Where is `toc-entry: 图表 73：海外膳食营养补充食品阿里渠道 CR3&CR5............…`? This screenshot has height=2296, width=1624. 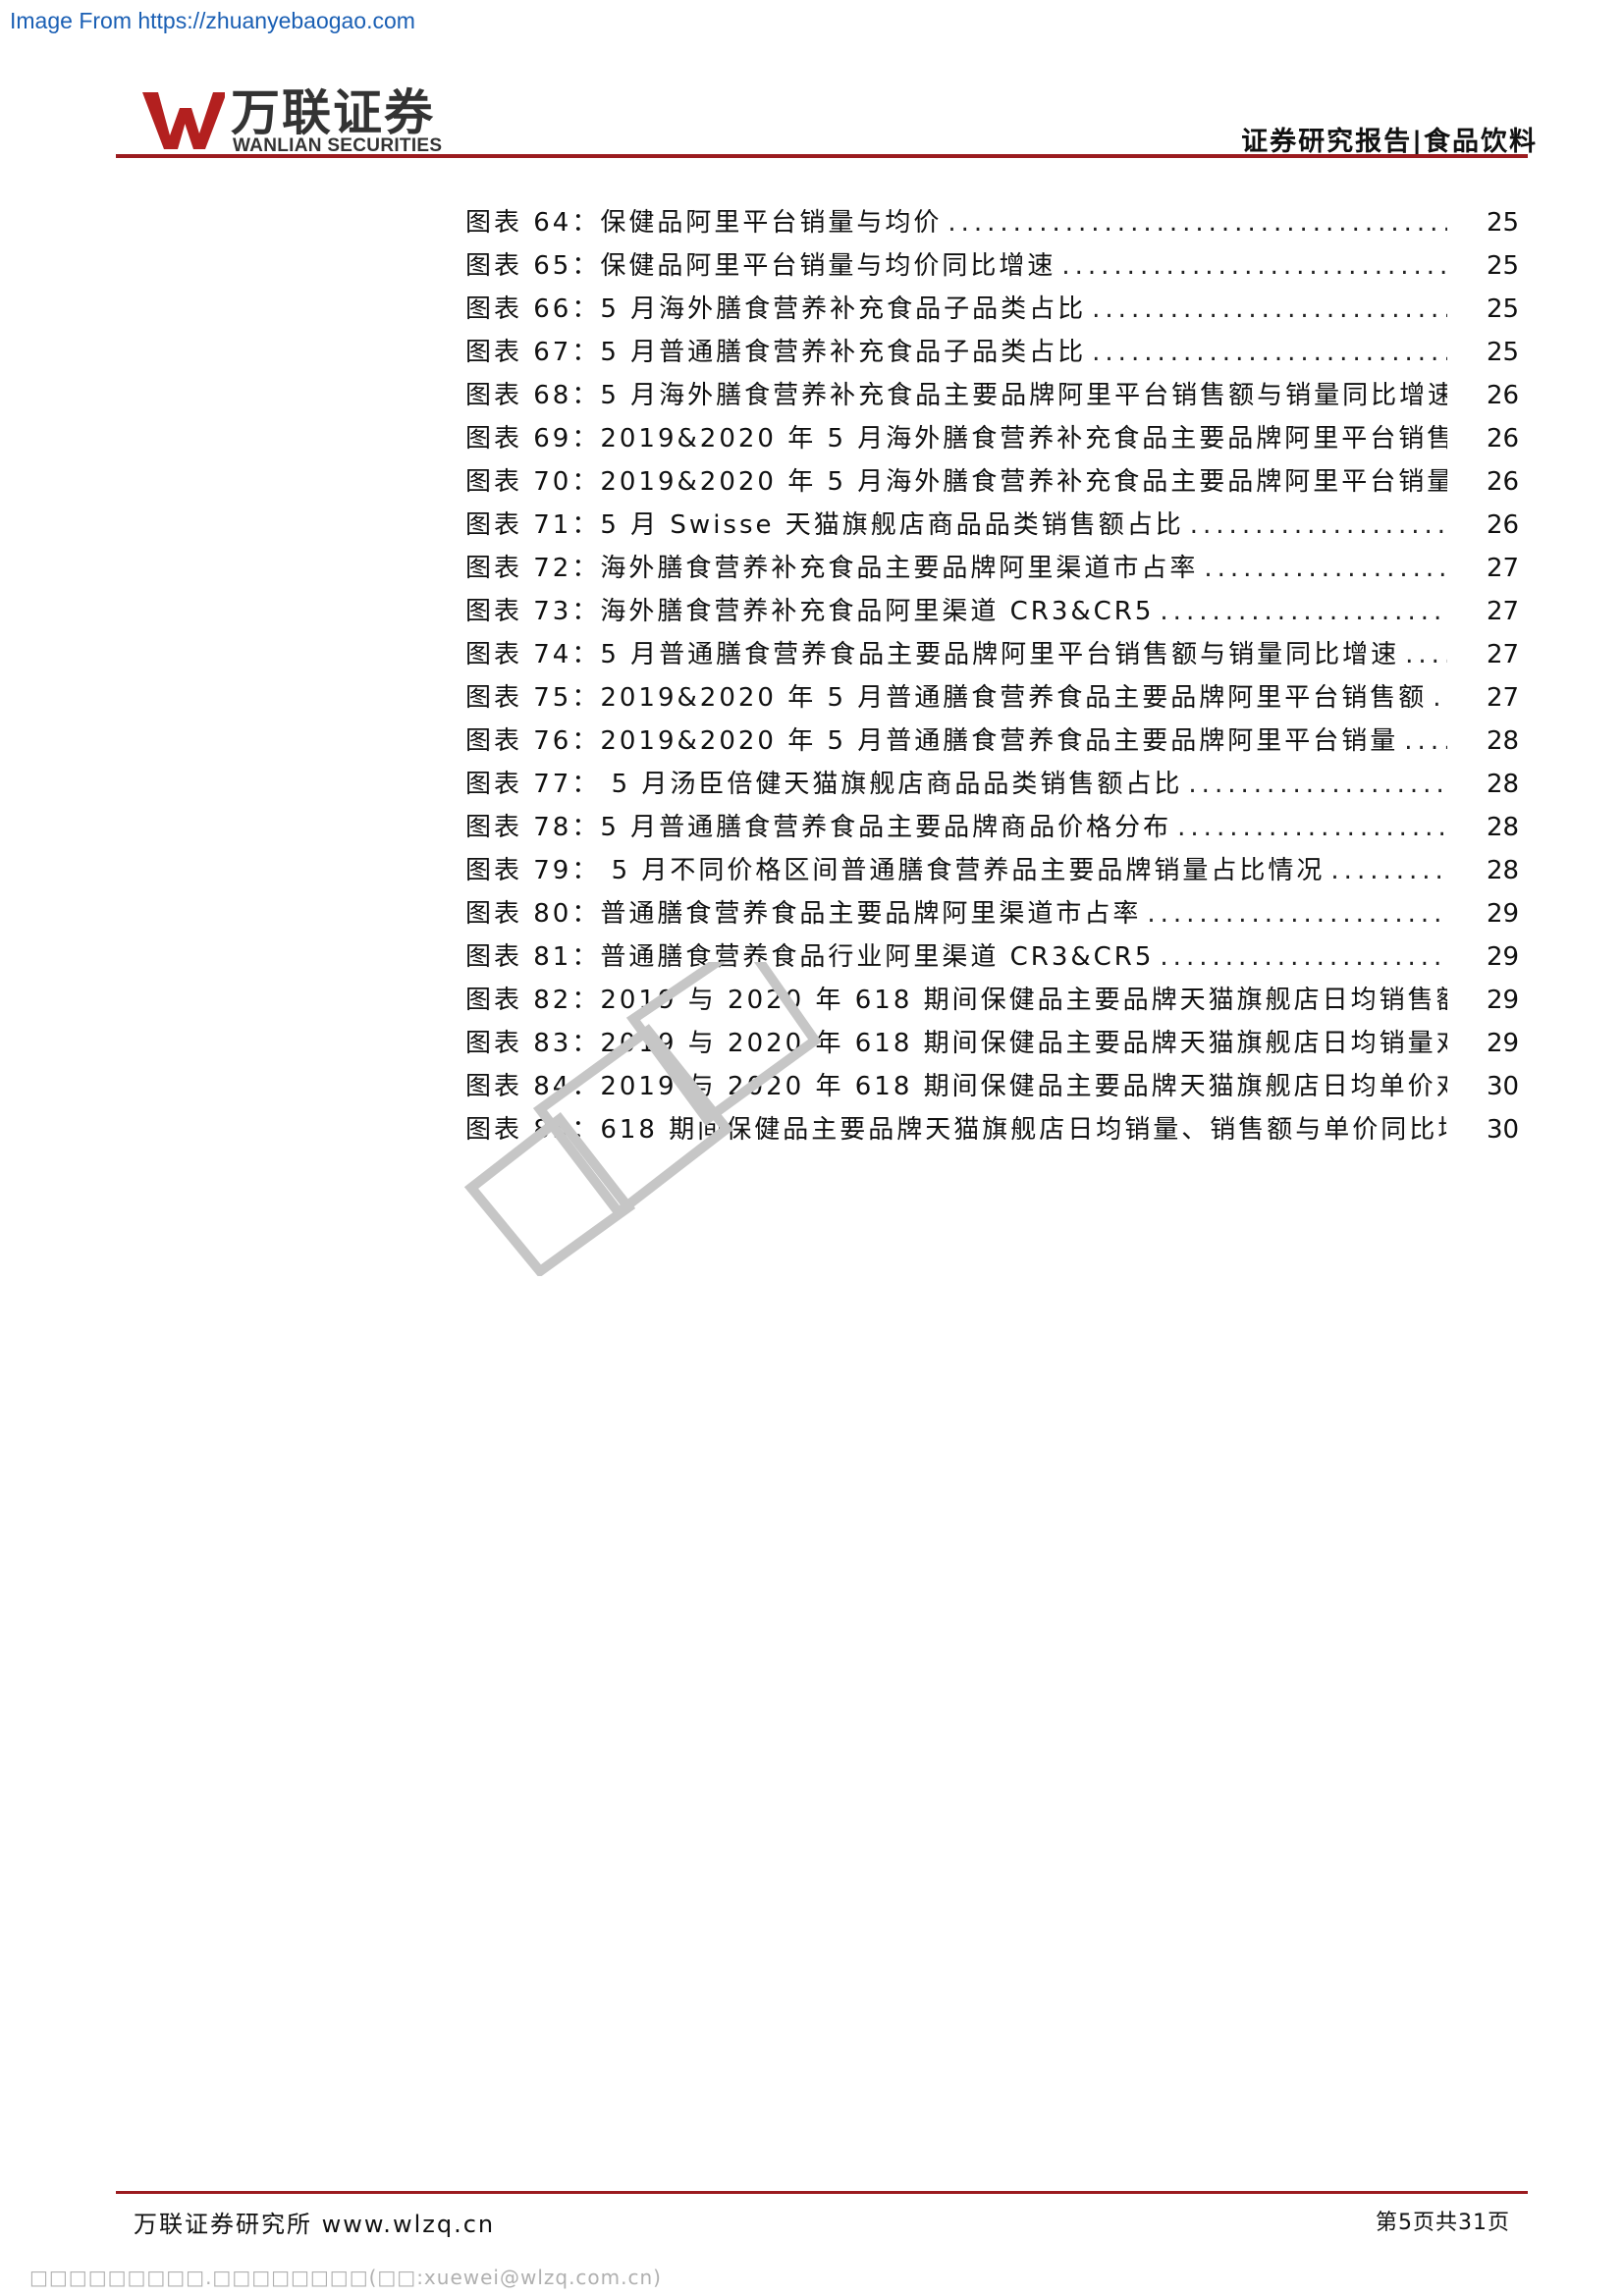 toc-entry: 图表 73：海外膳食营养补充食品阿里渠道 CR3&CR5............… is located at coordinates (995, 611).